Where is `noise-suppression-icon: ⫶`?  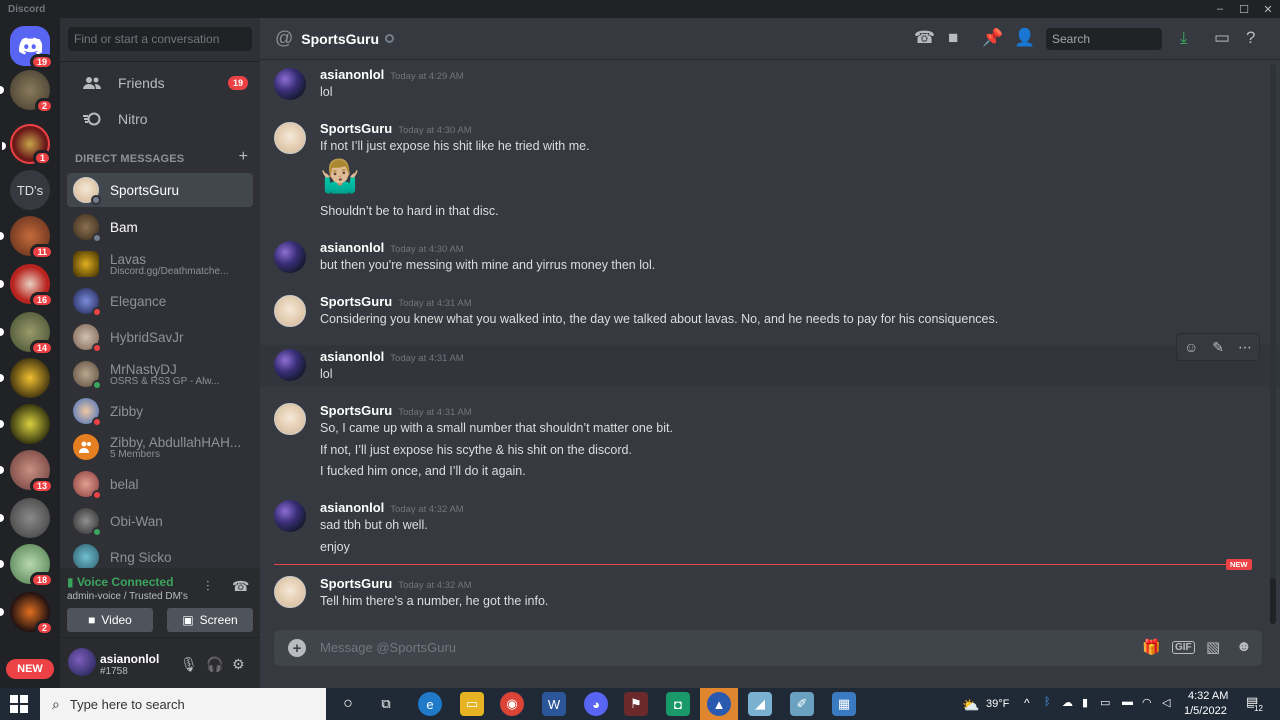
noise-suppression-icon: ⫶ is located at coordinates (208, 586).